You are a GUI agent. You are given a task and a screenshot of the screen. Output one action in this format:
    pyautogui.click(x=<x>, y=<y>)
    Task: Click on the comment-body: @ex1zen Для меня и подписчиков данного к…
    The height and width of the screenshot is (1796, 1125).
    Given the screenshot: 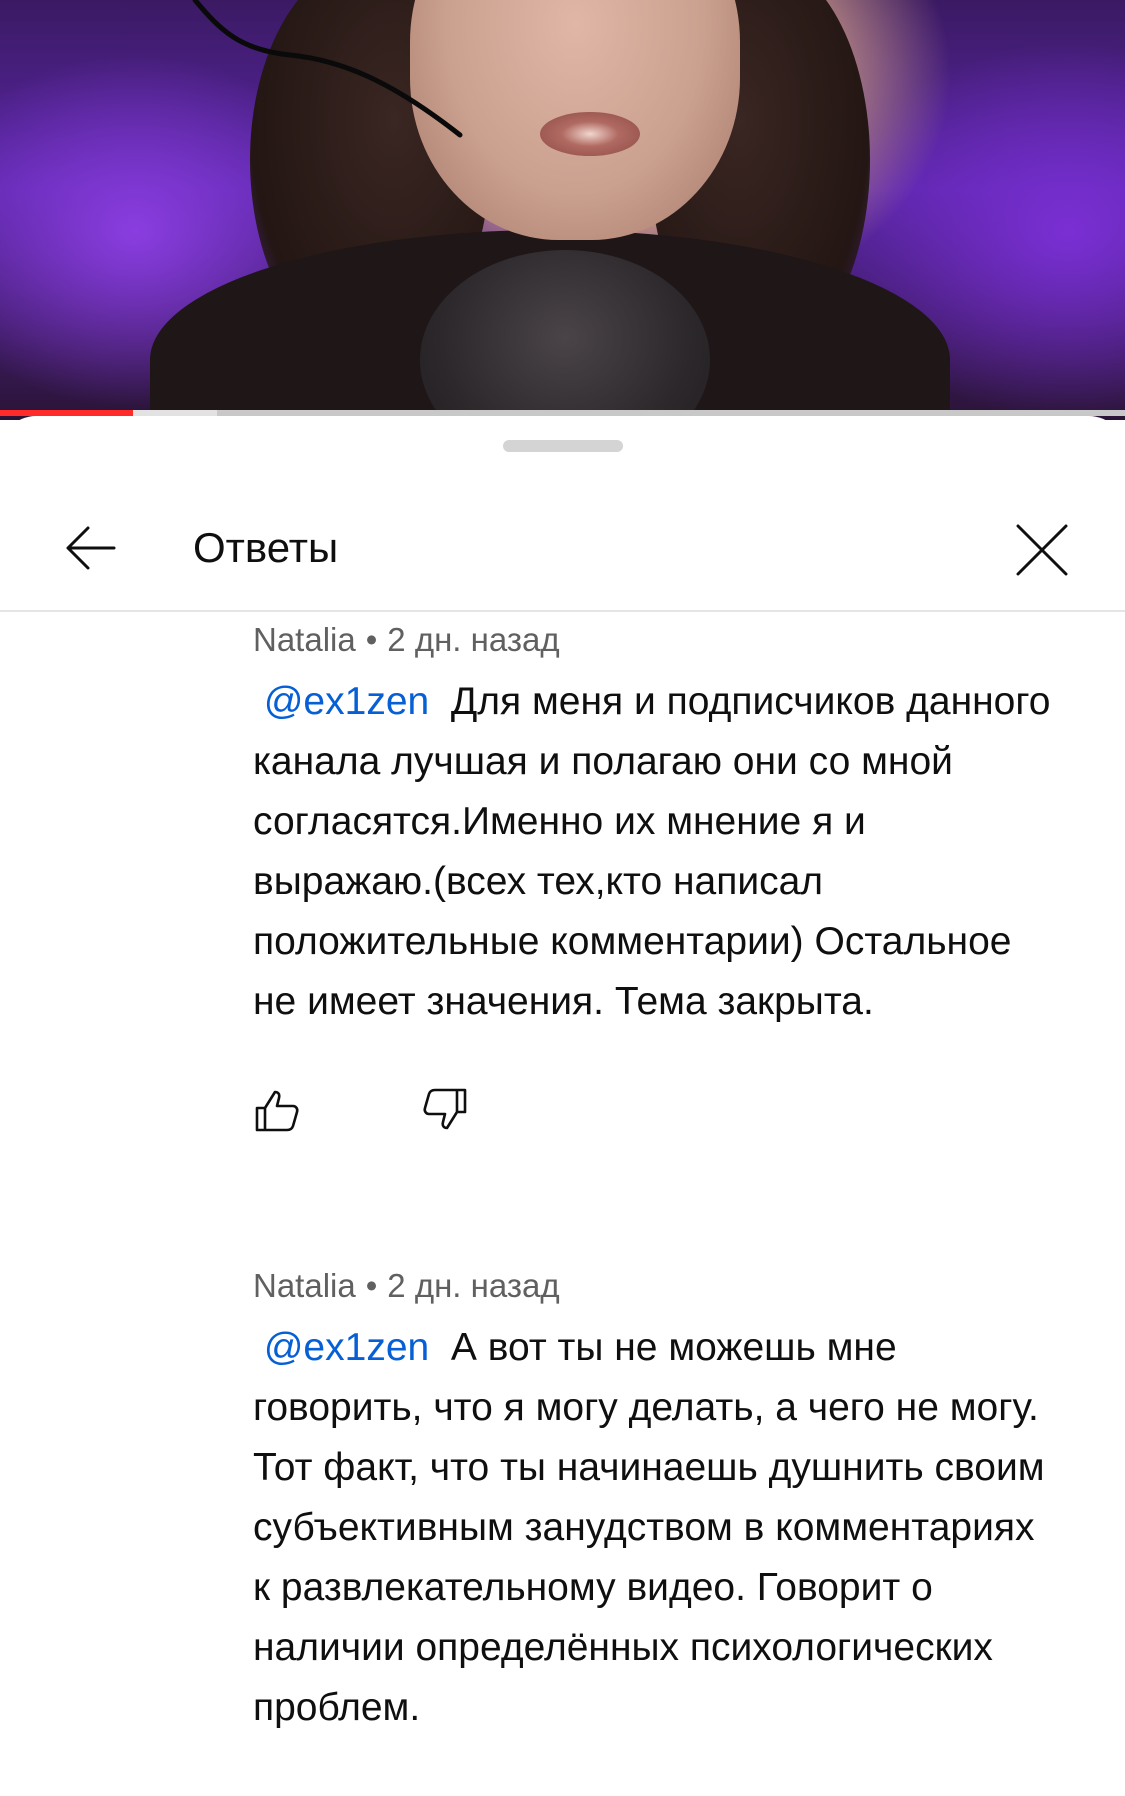 What is the action you would take?
    pyautogui.click(x=653, y=852)
    